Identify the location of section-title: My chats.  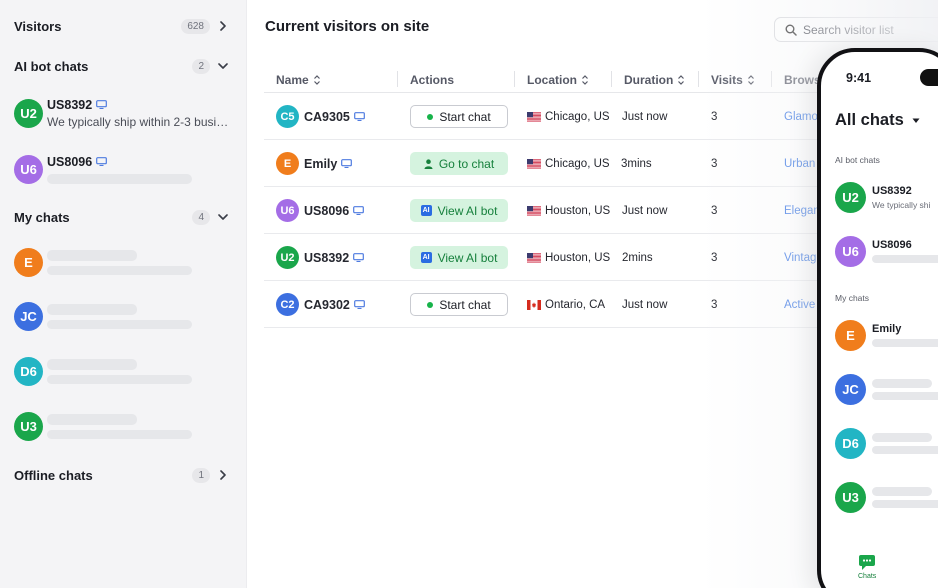
(42, 217).